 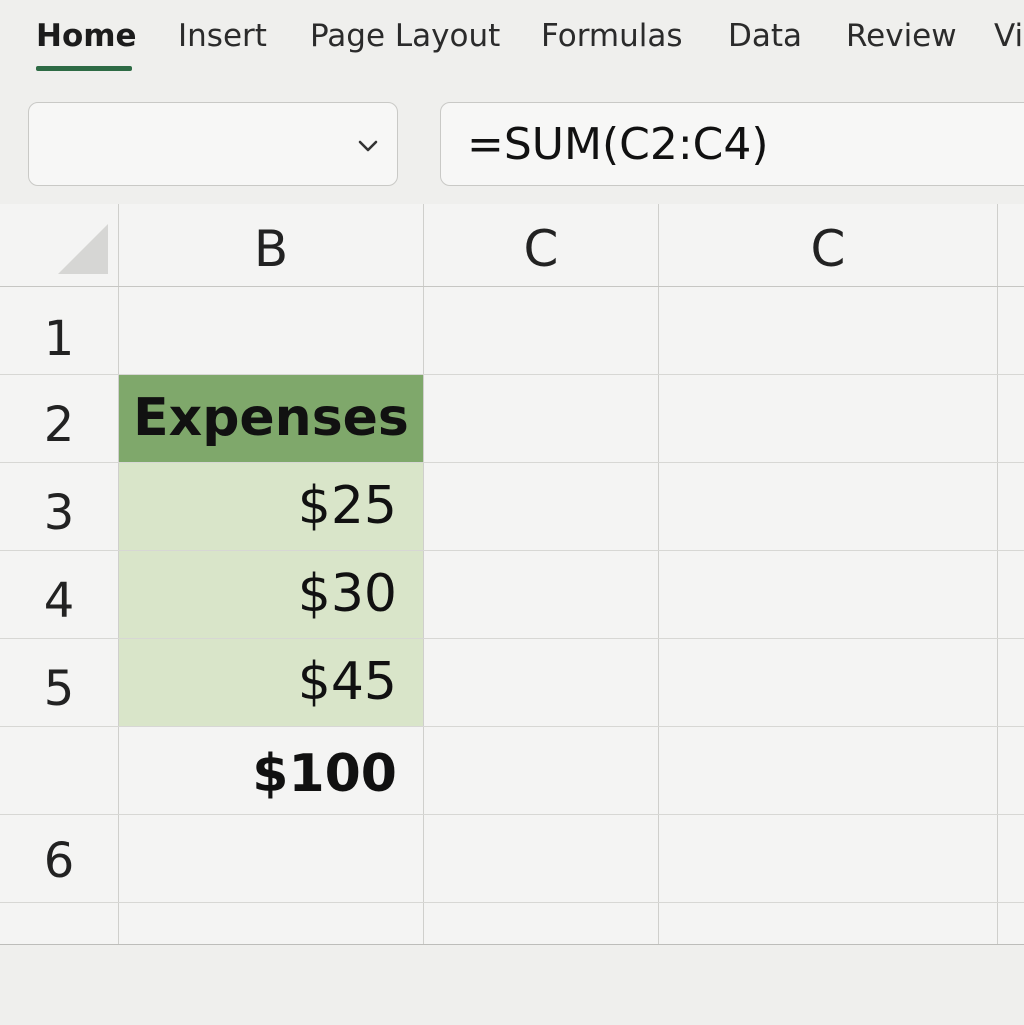 I want to click on chevron-down-icon, so click(x=368, y=146).